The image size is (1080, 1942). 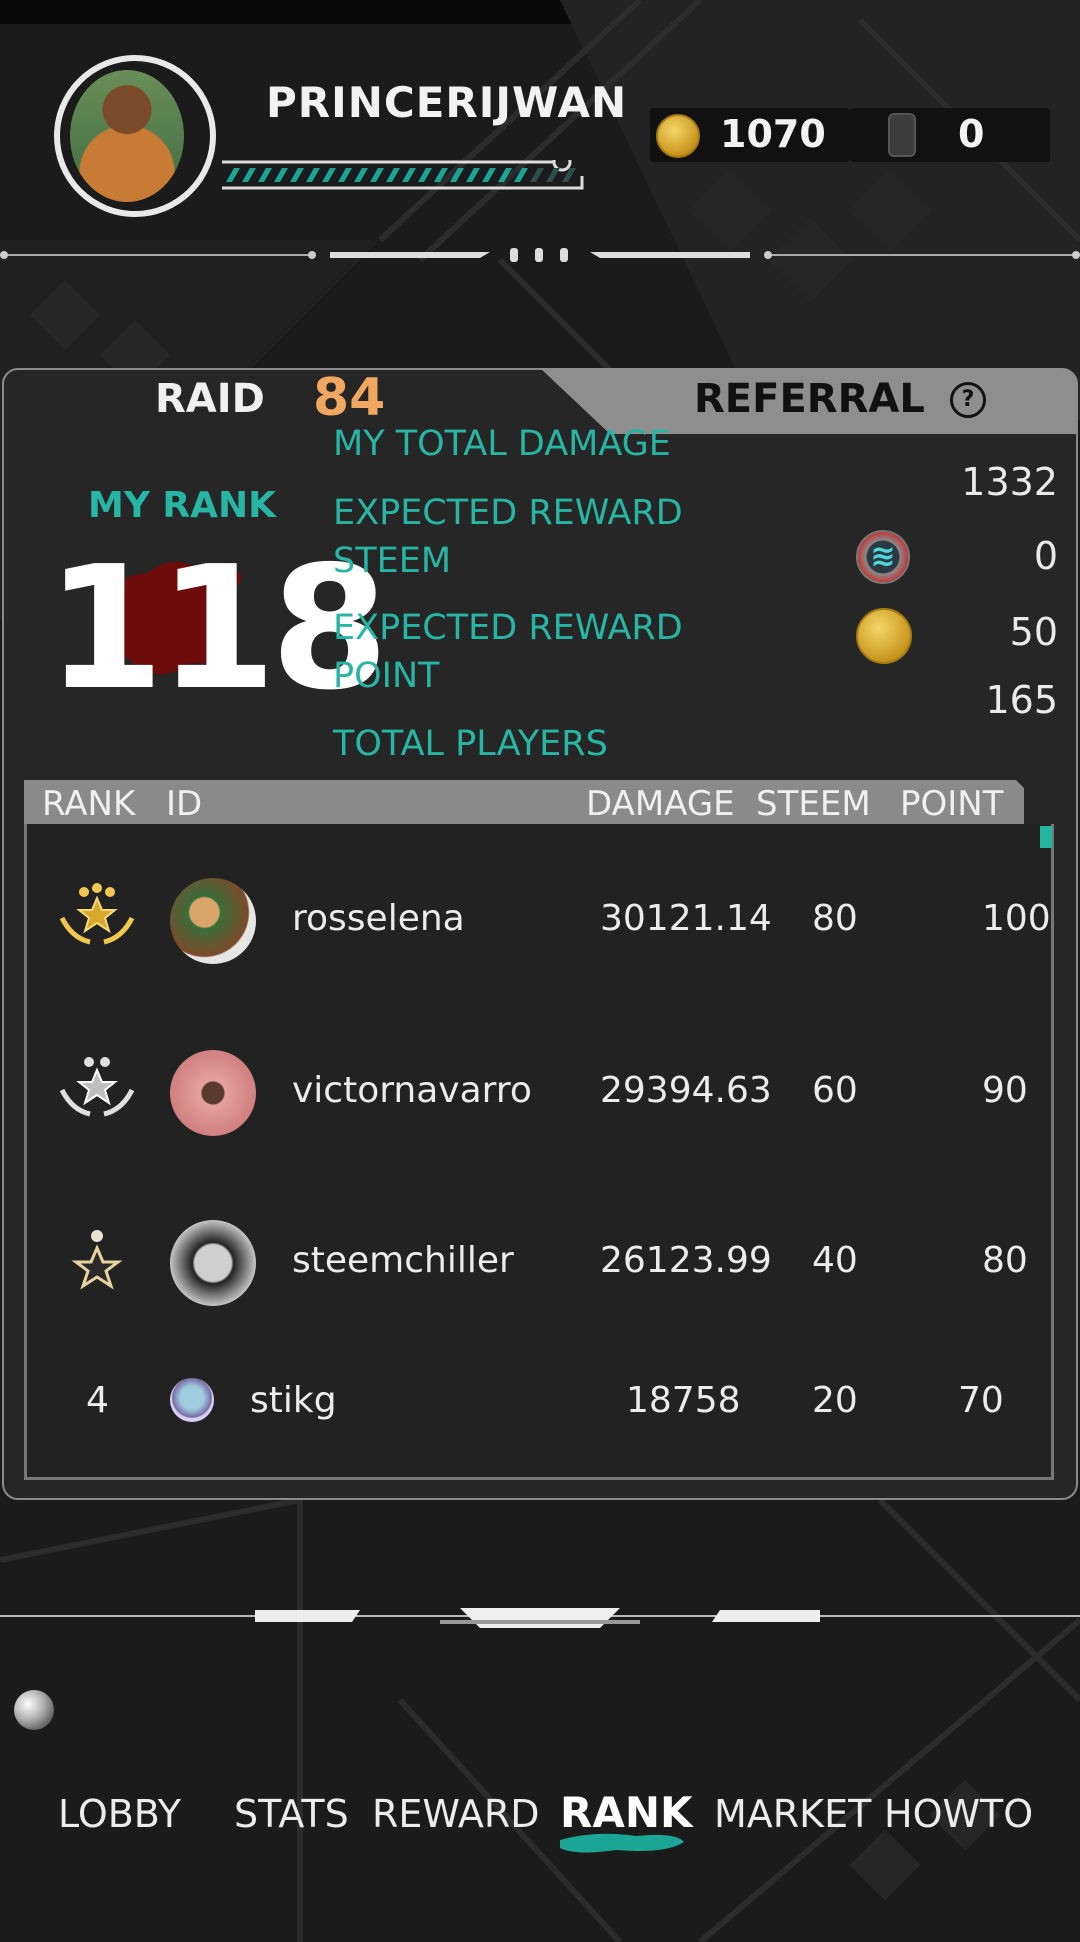 I want to click on row-id: stikg, so click(x=293, y=1400).